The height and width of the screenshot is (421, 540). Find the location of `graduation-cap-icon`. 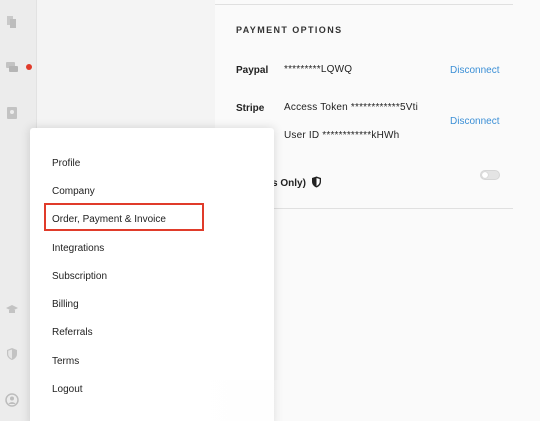

graduation-cap-icon is located at coordinates (12, 309).